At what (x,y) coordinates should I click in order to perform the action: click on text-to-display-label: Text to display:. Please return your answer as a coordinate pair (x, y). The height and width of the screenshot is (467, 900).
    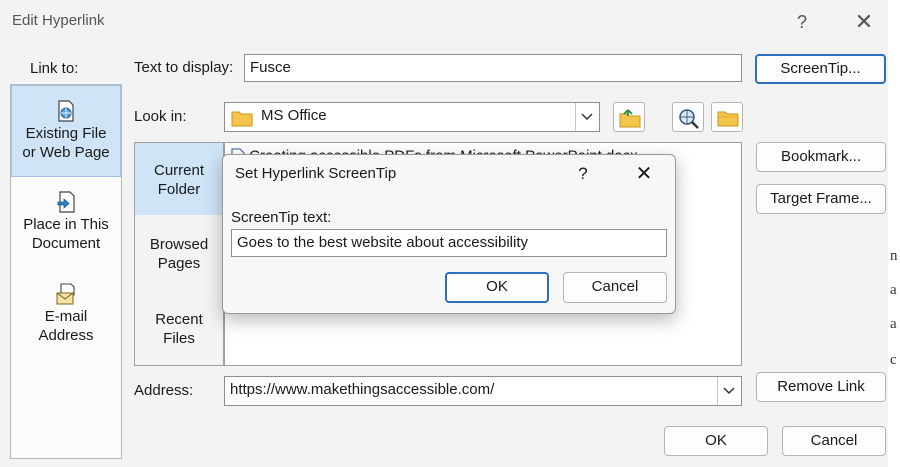
    Looking at the image, I should click on (184, 67).